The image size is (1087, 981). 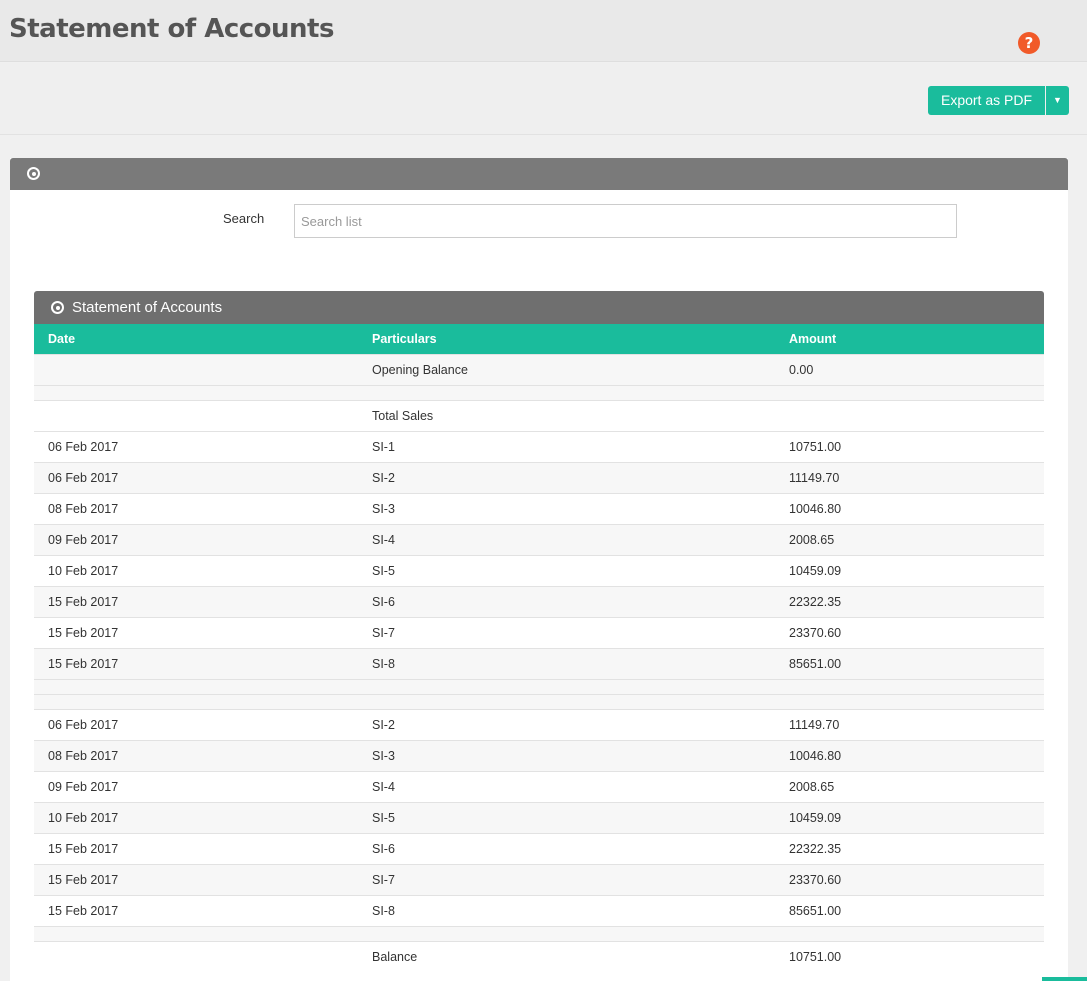 What do you see at coordinates (1029, 43) in the screenshot?
I see `help-icon: ?` at bounding box center [1029, 43].